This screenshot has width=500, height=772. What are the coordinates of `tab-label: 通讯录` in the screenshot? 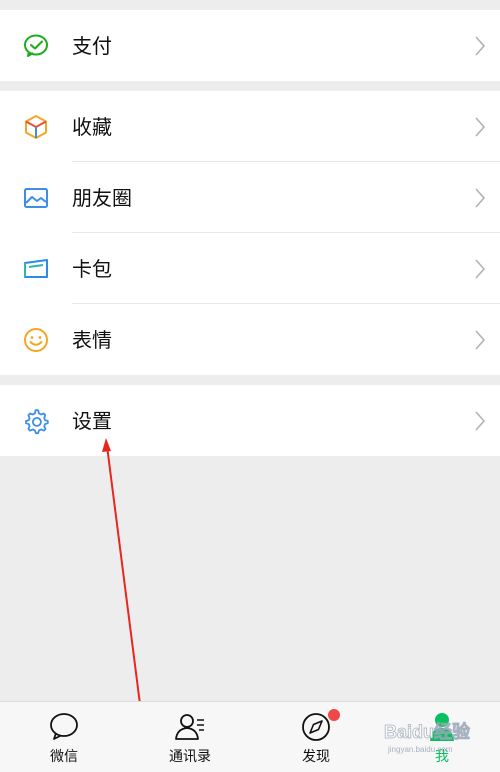 It's located at (190, 757).